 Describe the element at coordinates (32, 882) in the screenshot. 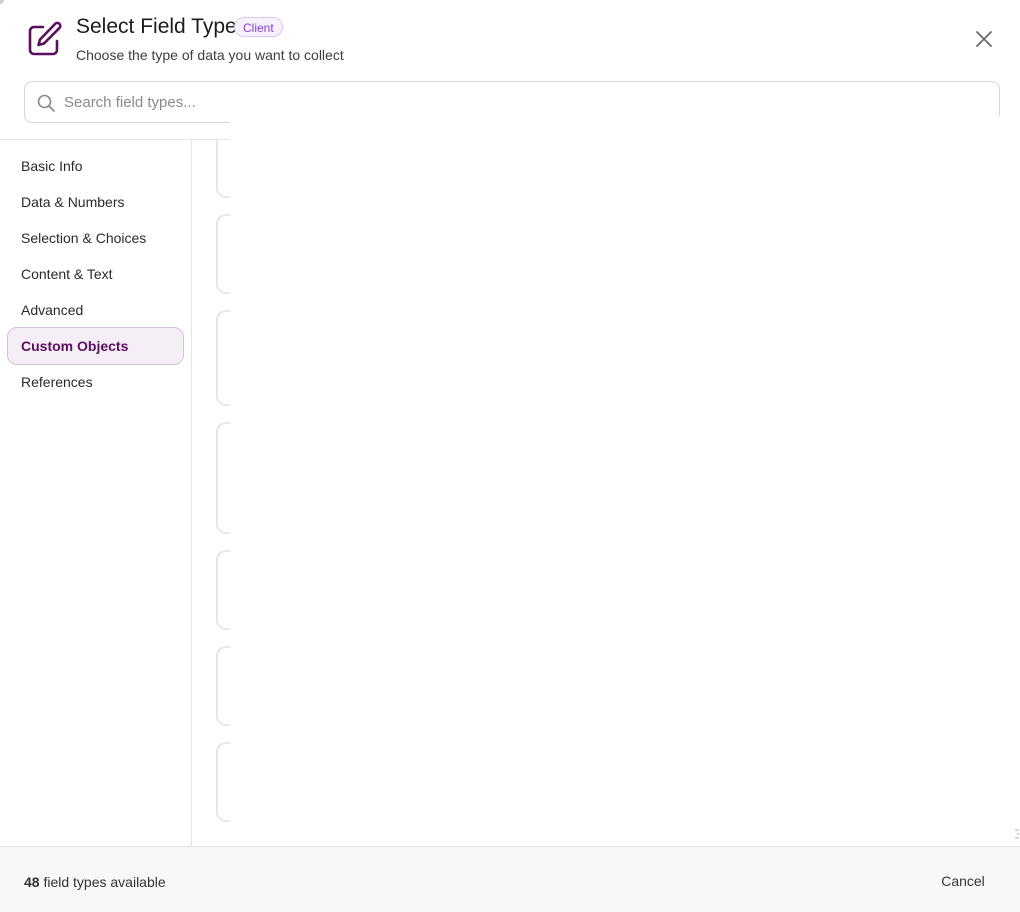

I see `field-type-count-number: 48` at that location.